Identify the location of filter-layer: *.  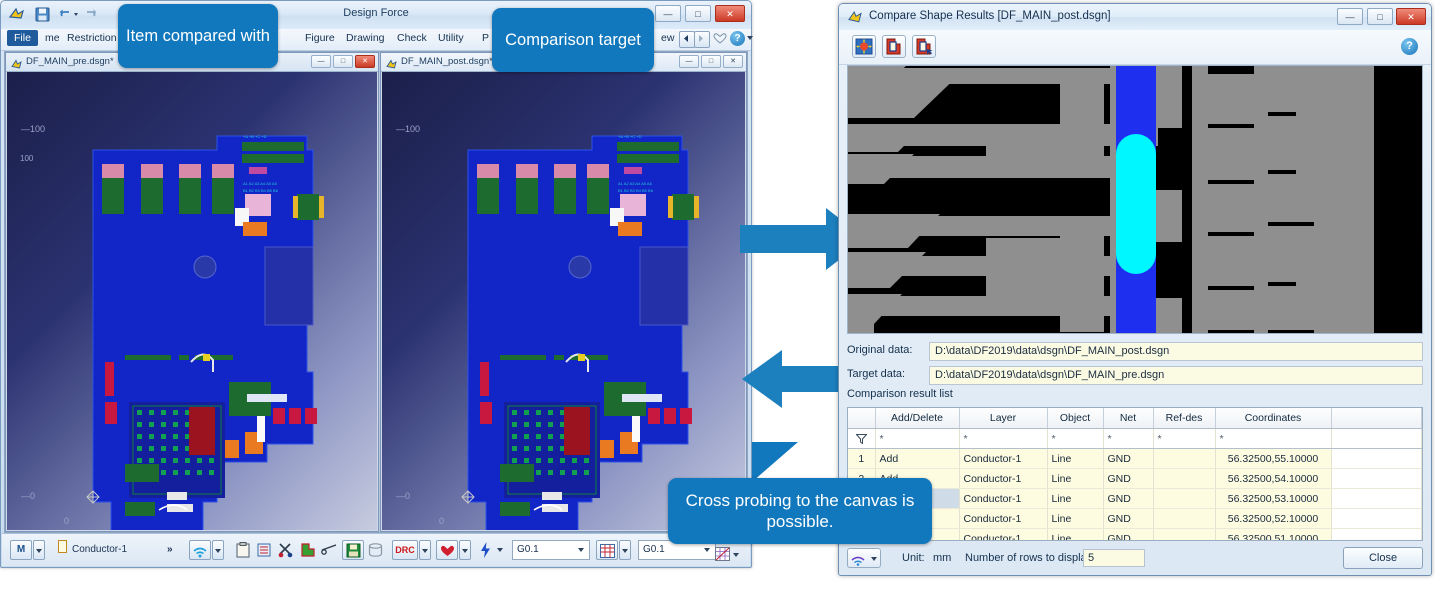
(1003, 438).